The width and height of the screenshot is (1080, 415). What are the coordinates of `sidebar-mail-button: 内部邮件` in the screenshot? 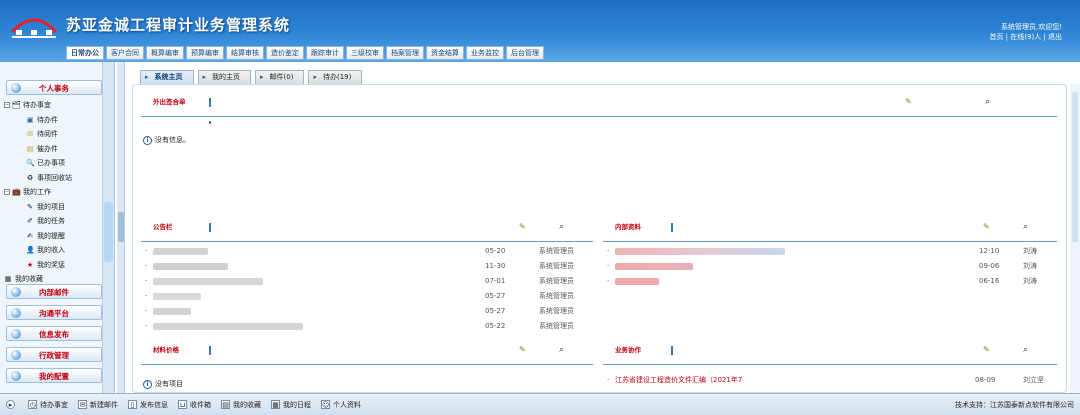 It's located at (54, 291).